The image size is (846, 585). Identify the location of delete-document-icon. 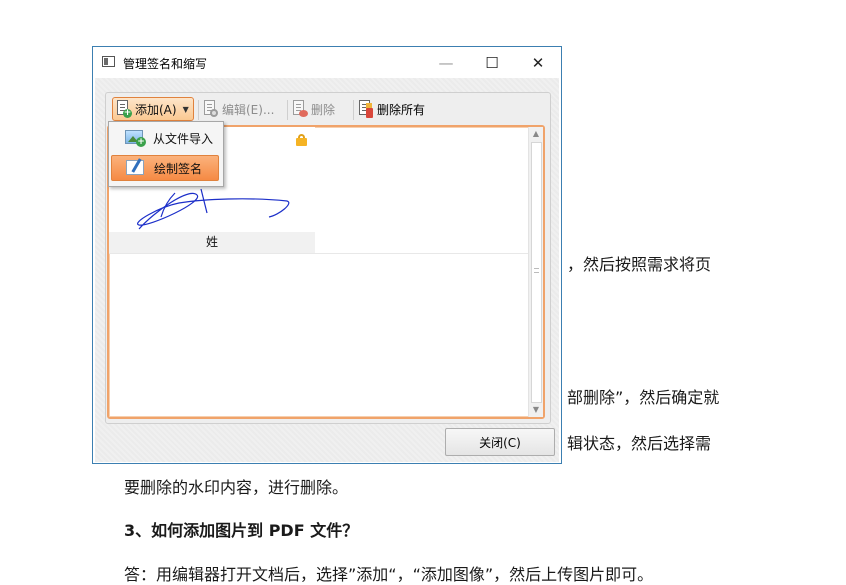
(300, 109).